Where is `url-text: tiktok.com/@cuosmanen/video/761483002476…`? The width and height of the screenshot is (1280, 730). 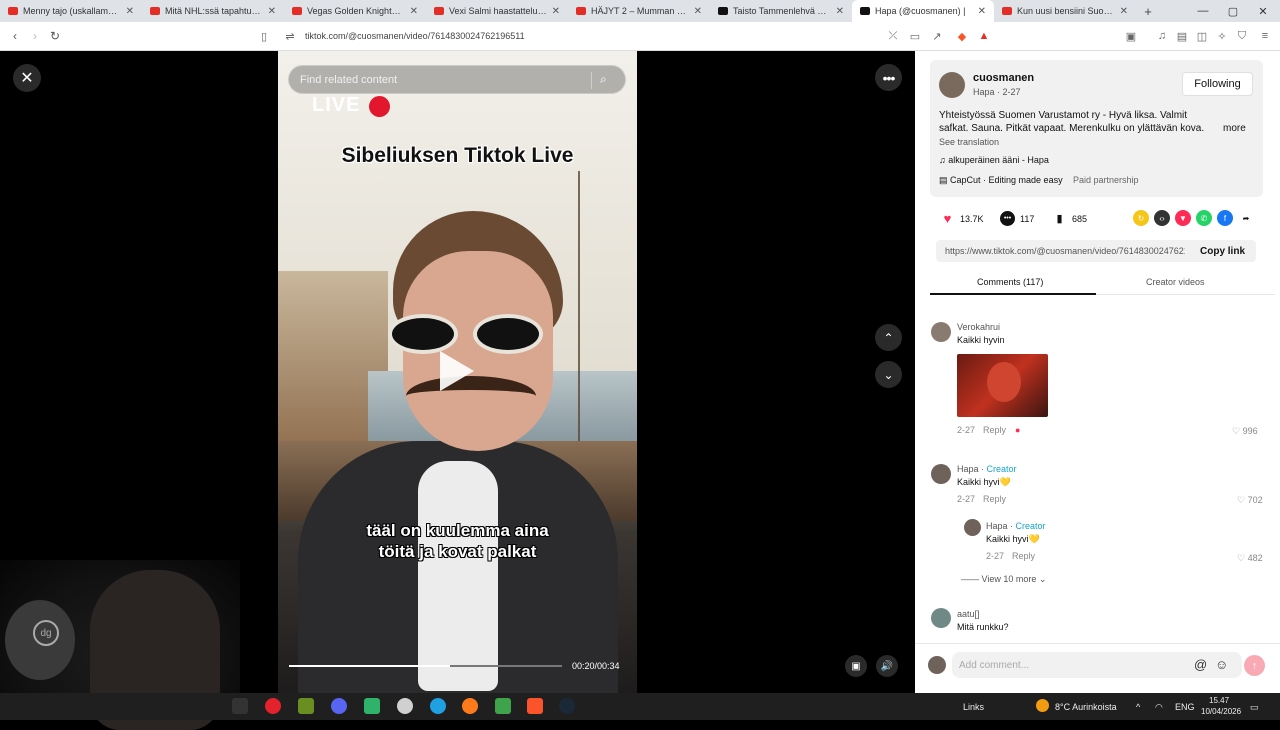
url-text: tiktok.com/@cuosmanen/video/761483002476… is located at coordinates (415, 36).